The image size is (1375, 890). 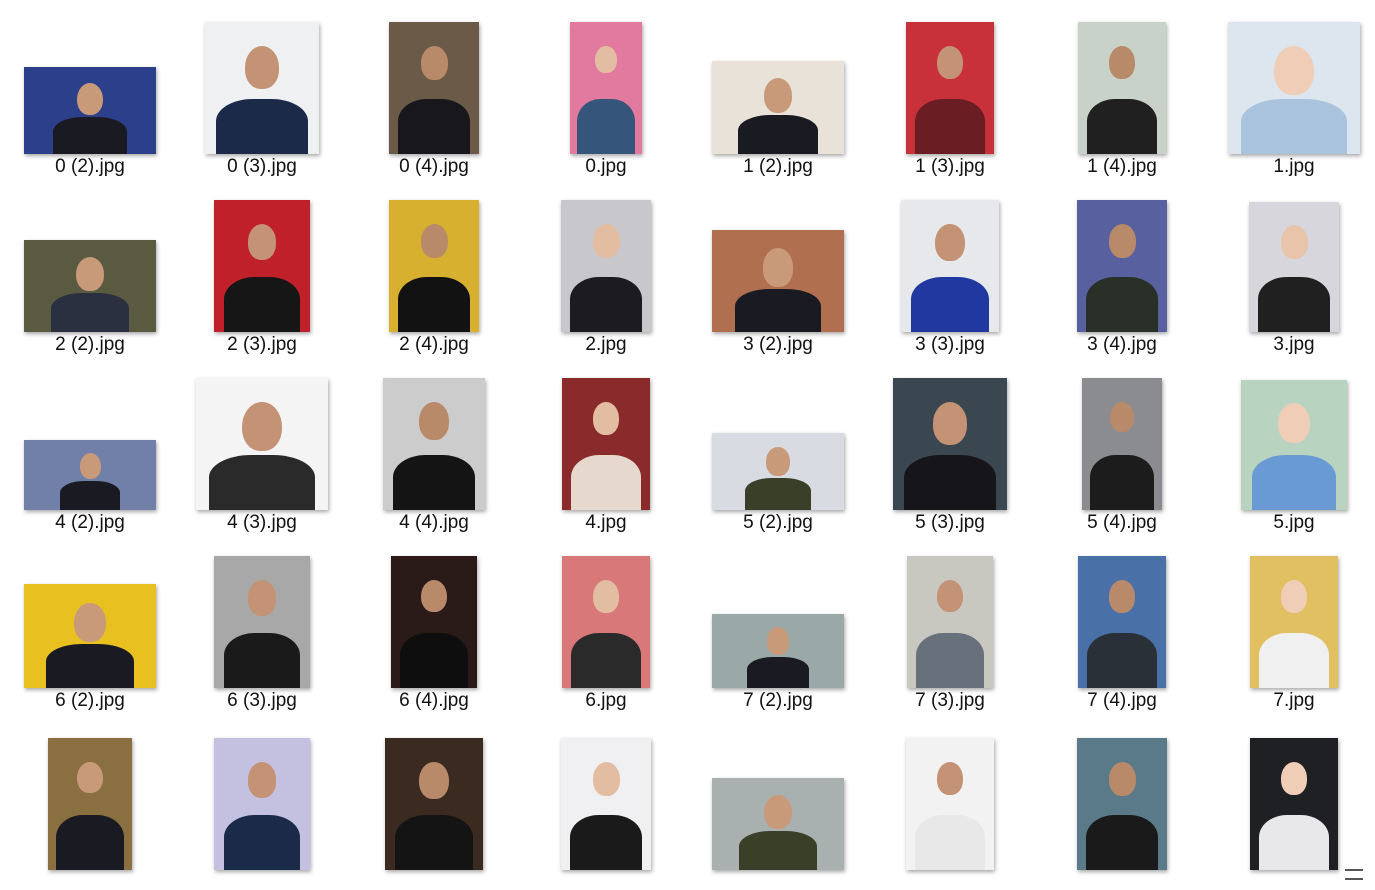 I want to click on file-item: 3.jpg, so click(x=1291, y=267).